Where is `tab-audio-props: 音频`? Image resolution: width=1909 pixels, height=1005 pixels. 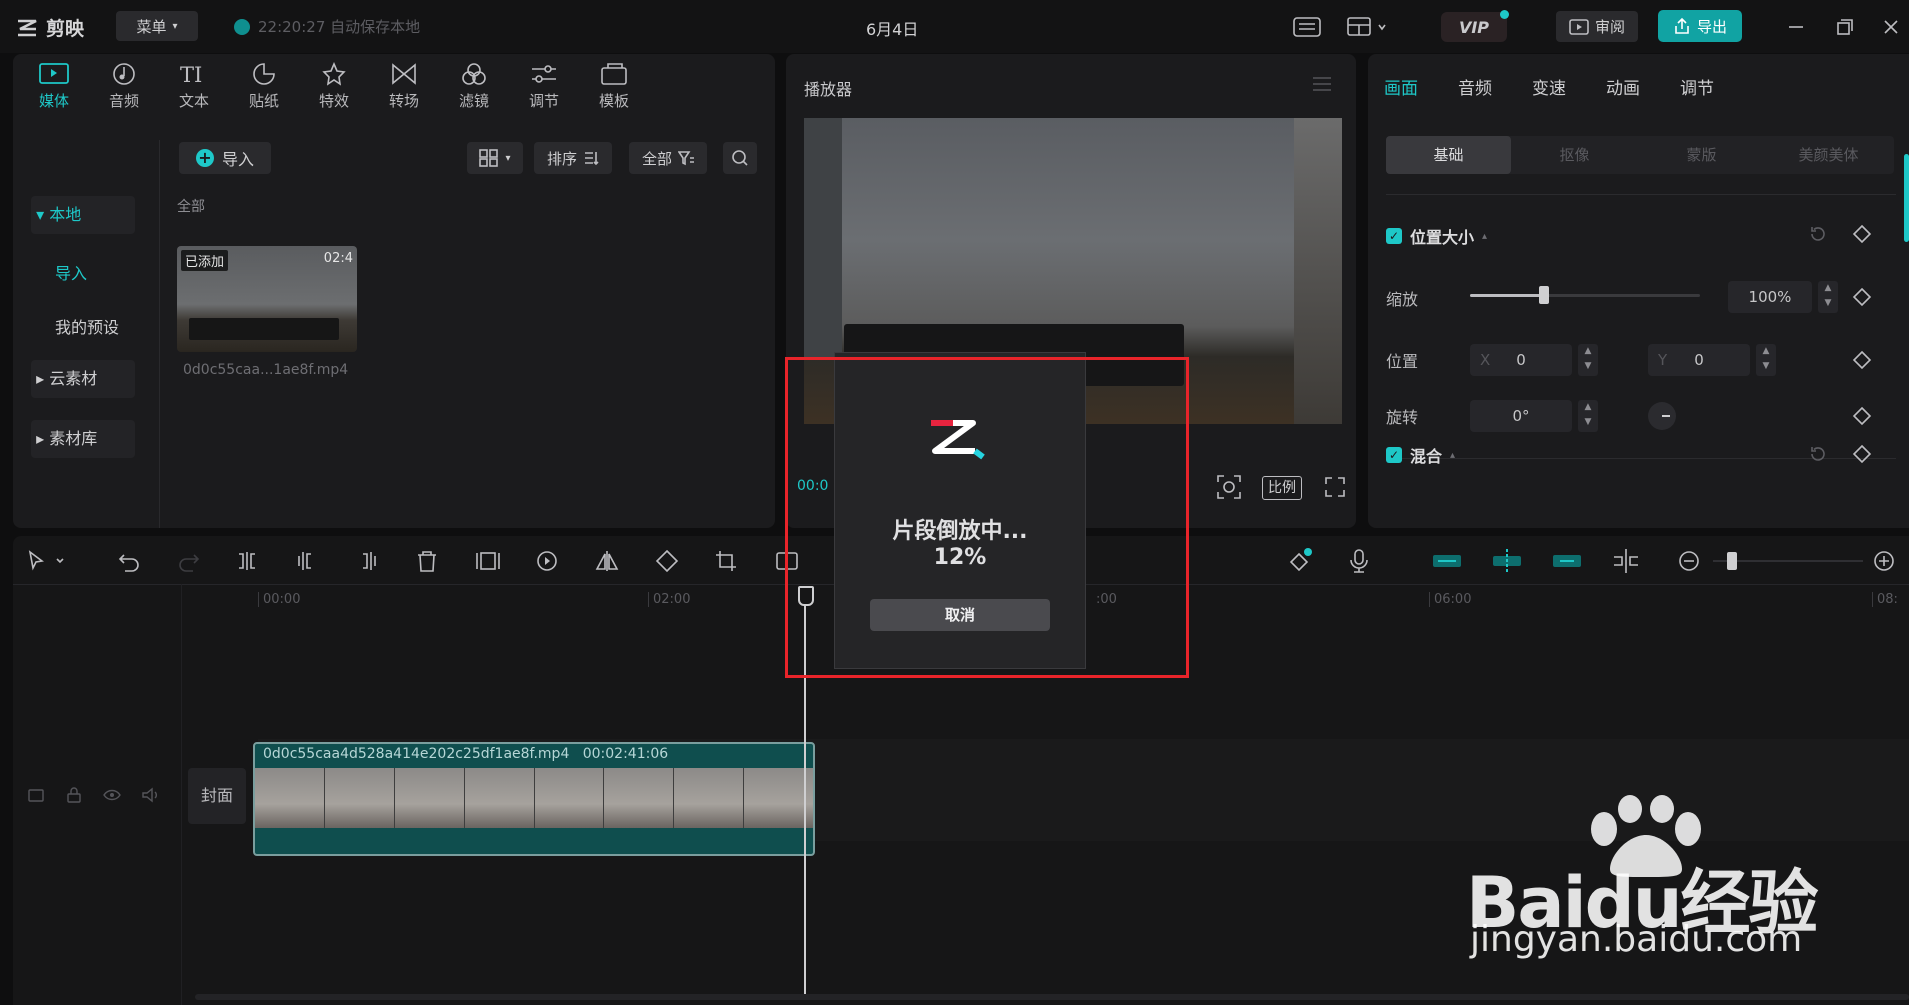 tab-audio-props: 音频 is located at coordinates (1475, 86).